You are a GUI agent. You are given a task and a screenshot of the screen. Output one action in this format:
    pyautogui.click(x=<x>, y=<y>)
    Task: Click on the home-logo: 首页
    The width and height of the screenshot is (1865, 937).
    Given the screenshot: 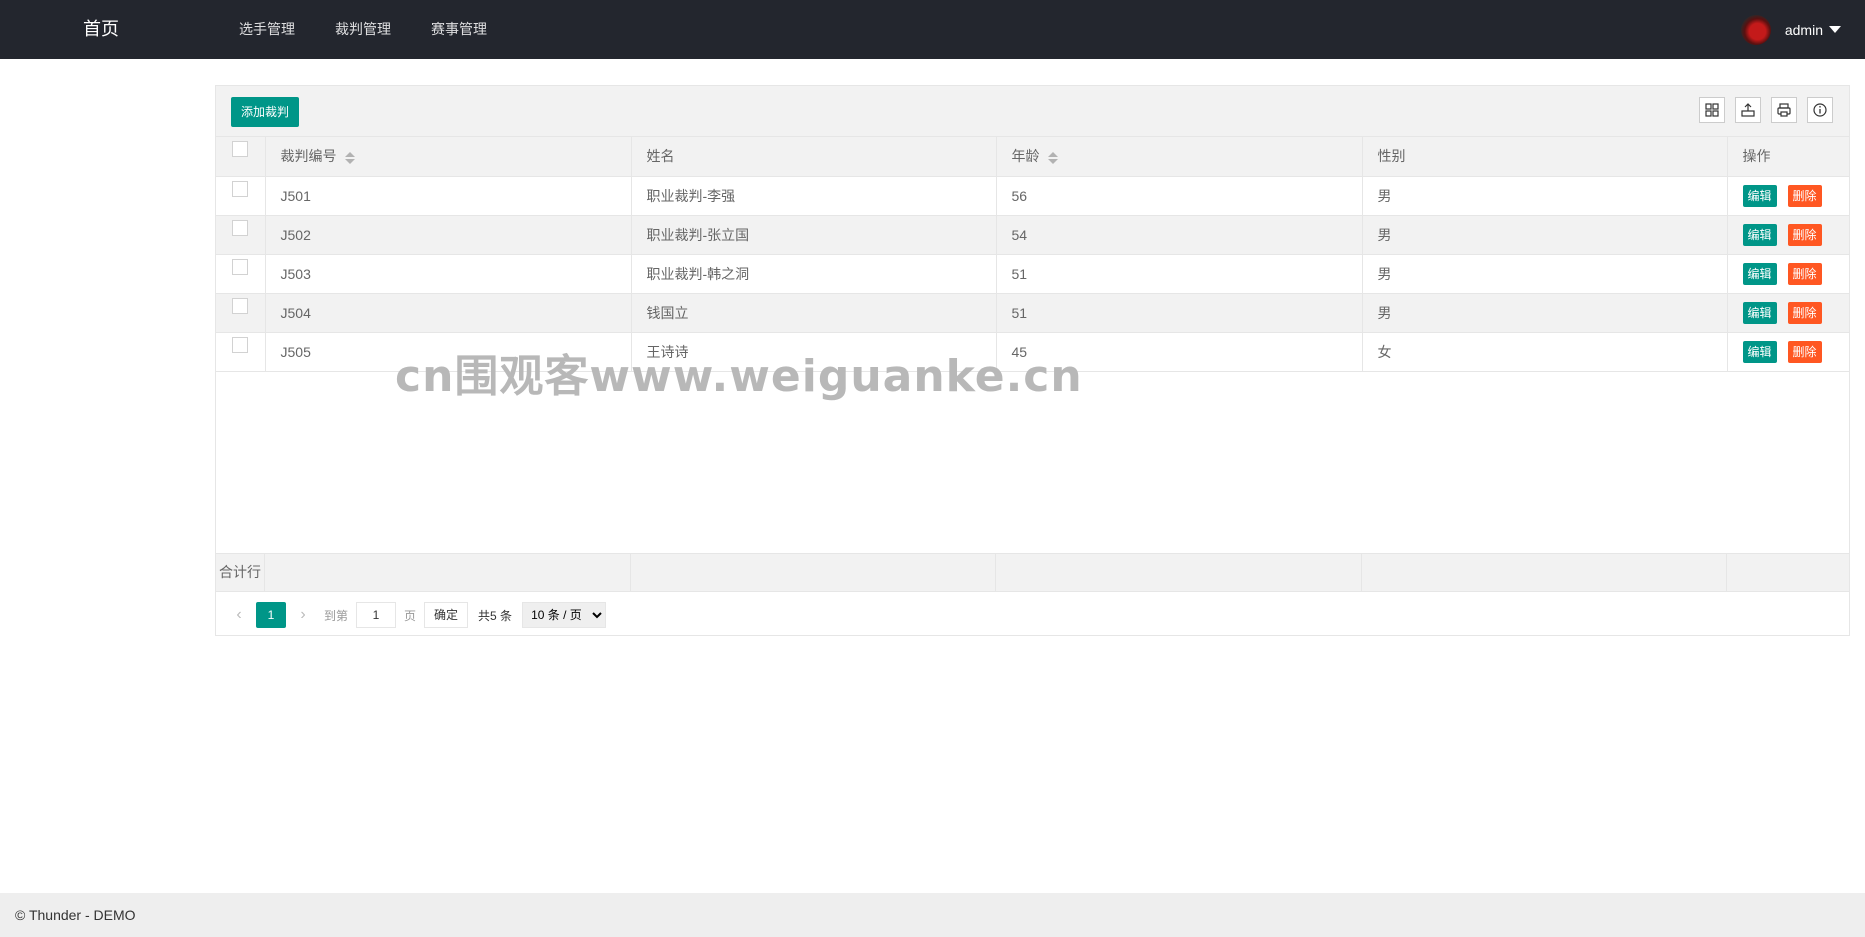 What is the action you would take?
    pyautogui.click(x=101, y=29)
    